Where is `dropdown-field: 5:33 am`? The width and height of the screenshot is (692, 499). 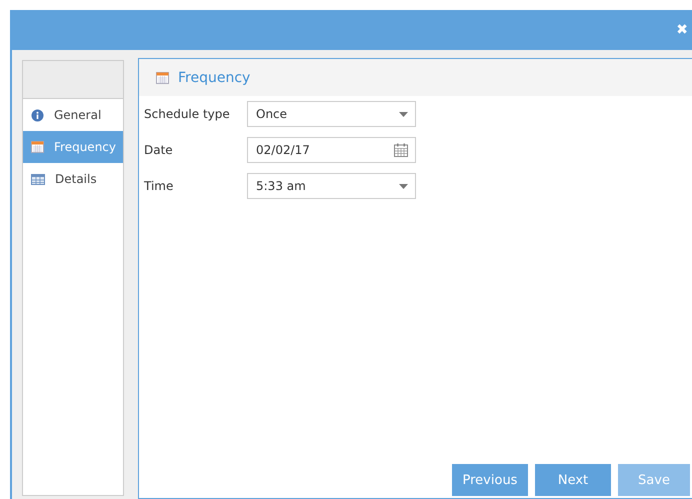
dropdown-field: 5:33 am is located at coordinates (331, 186).